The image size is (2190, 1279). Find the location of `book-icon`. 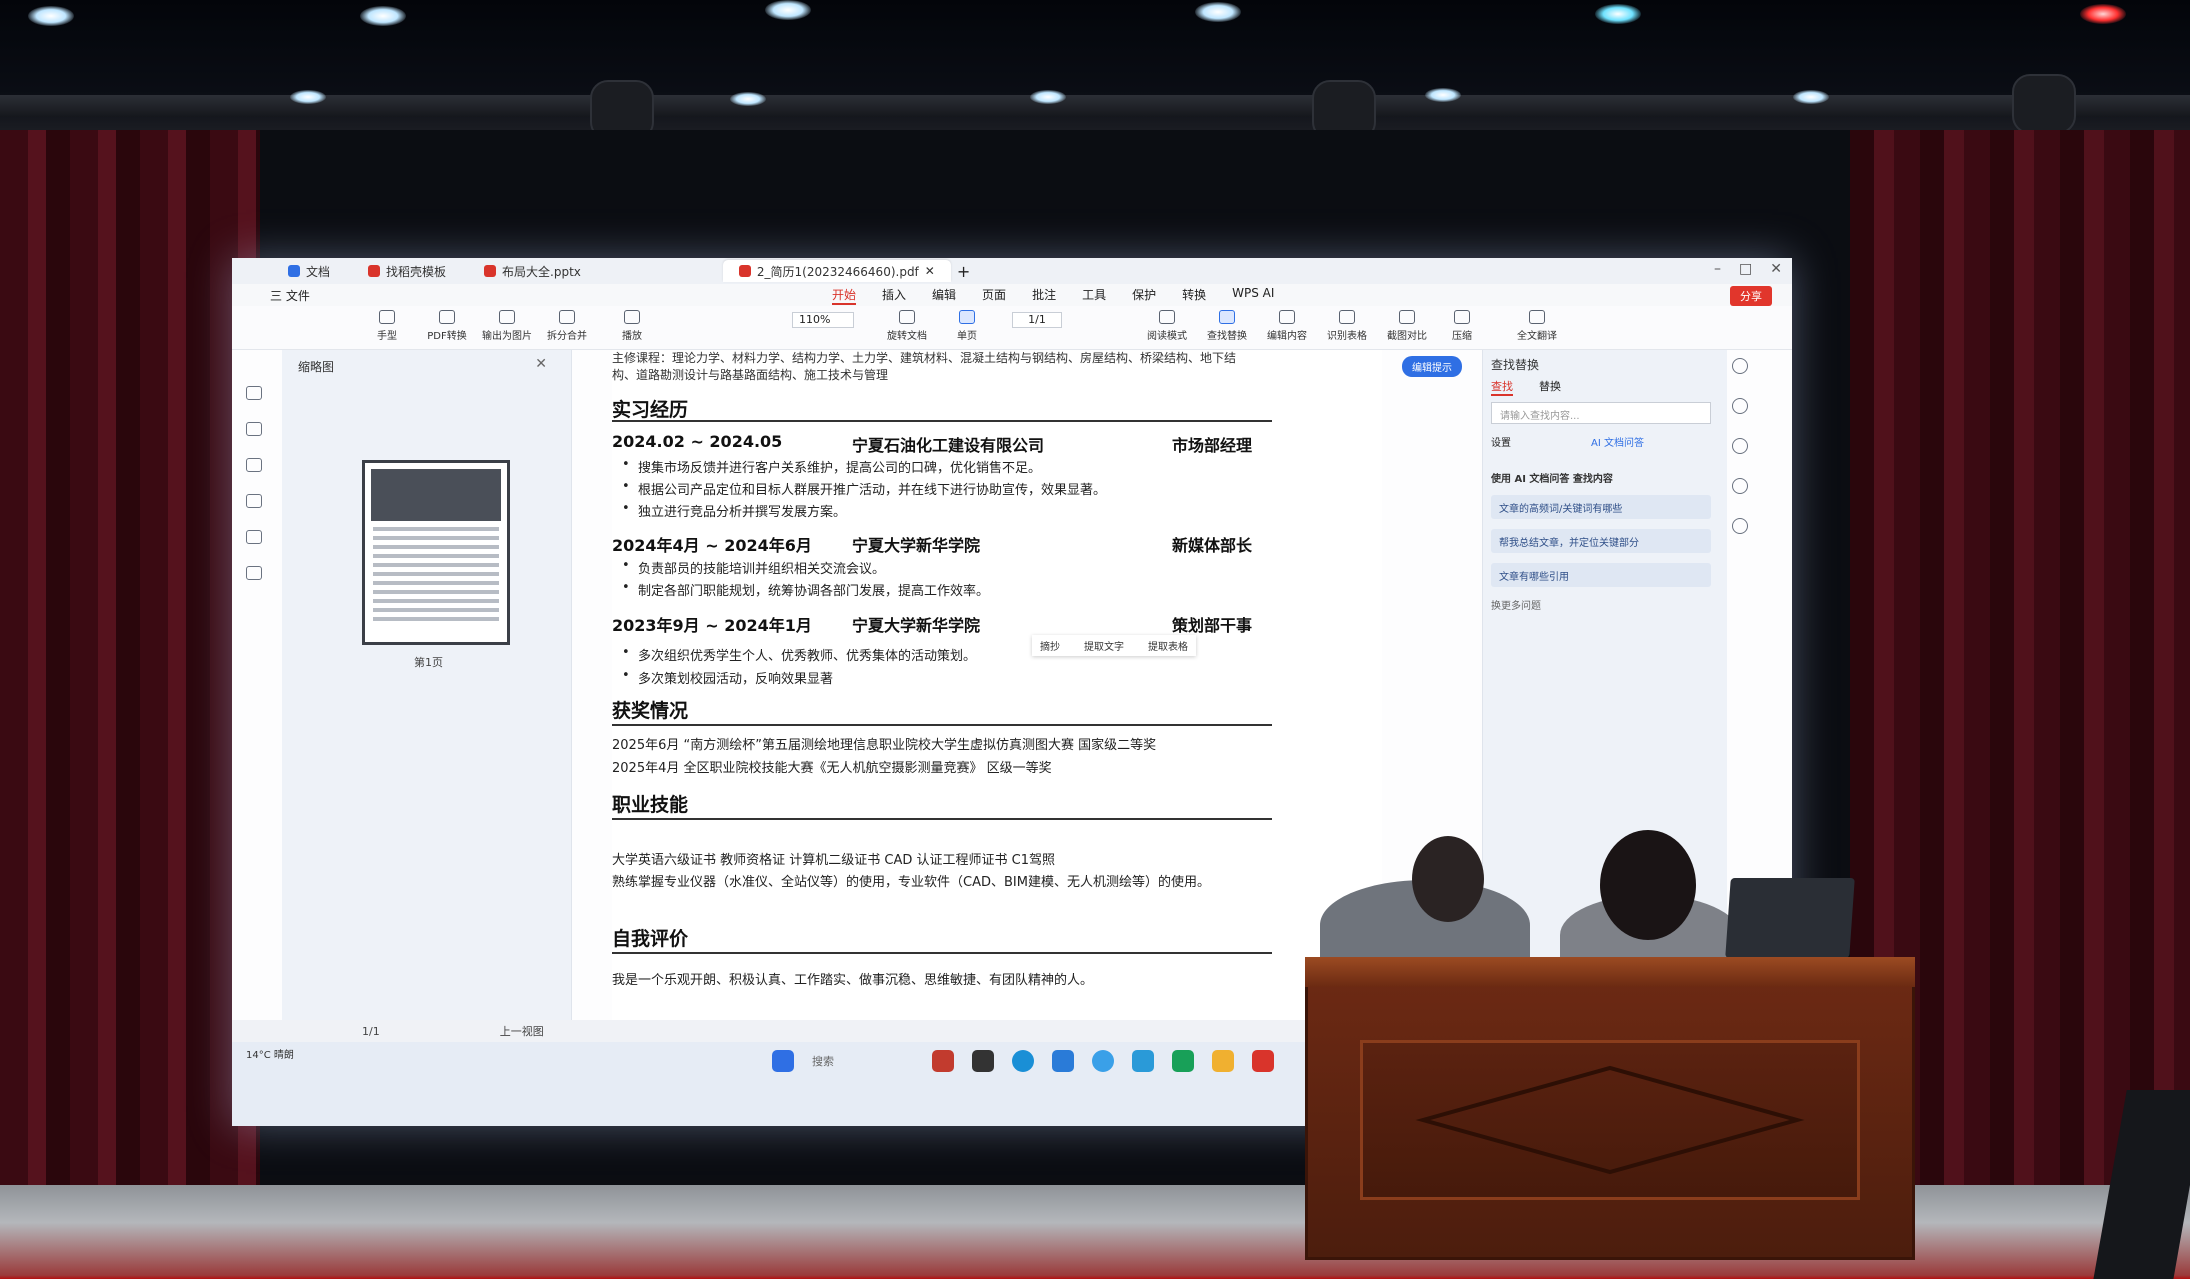

book-icon is located at coordinates (1167, 317).